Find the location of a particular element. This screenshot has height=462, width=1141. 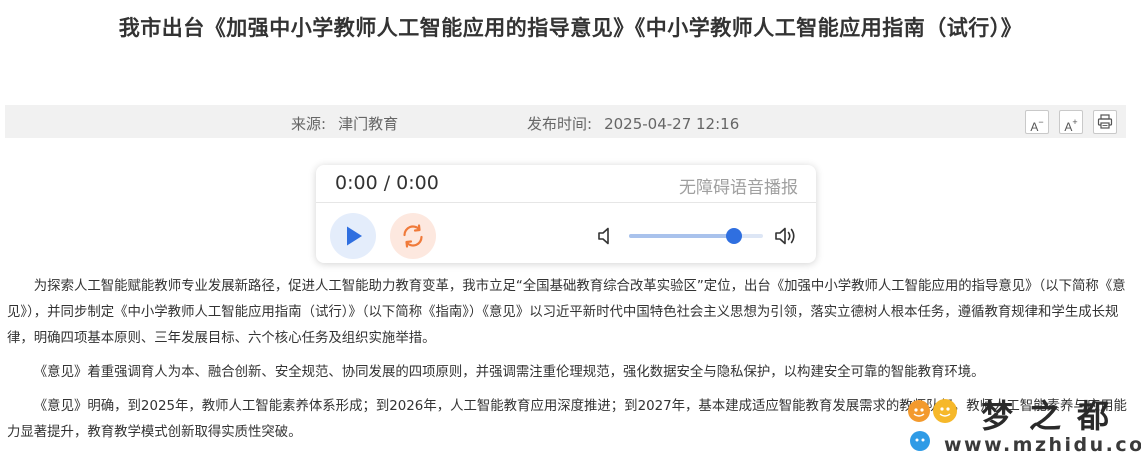

play-icon is located at coordinates (354, 236).